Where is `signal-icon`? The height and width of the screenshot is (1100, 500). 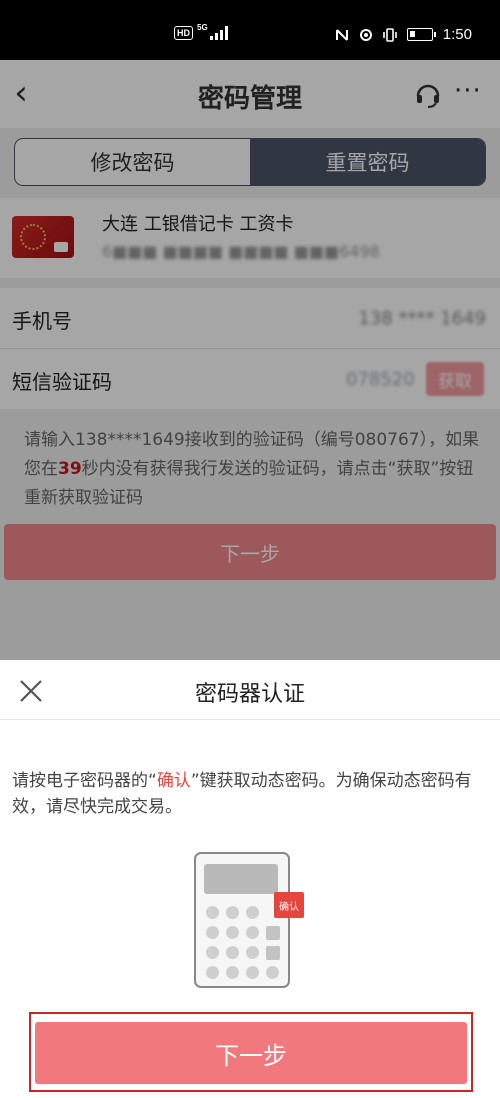 signal-icon is located at coordinates (218, 33).